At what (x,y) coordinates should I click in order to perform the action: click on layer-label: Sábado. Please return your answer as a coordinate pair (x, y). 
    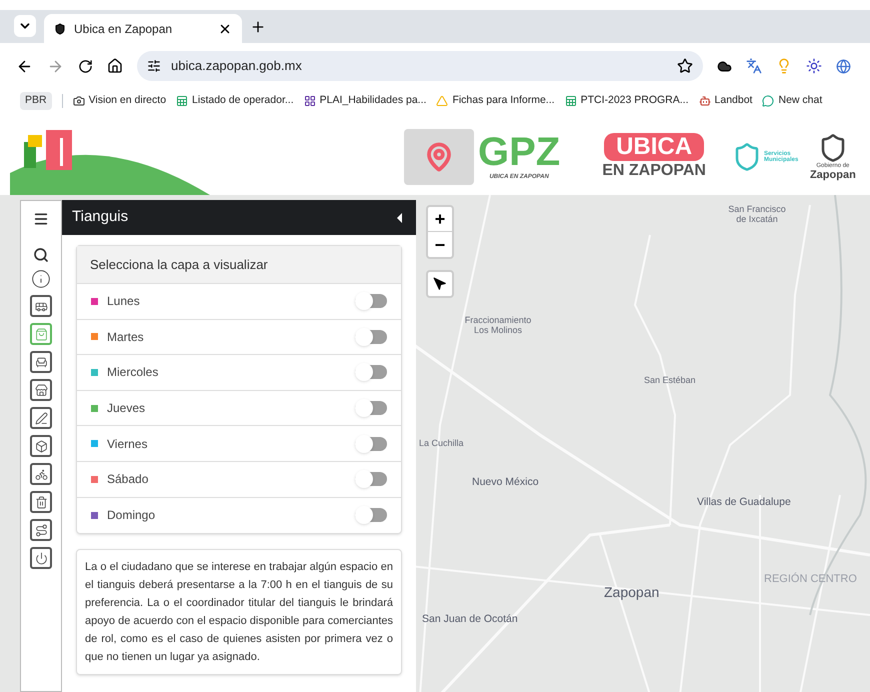
    Looking at the image, I should click on (128, 479).